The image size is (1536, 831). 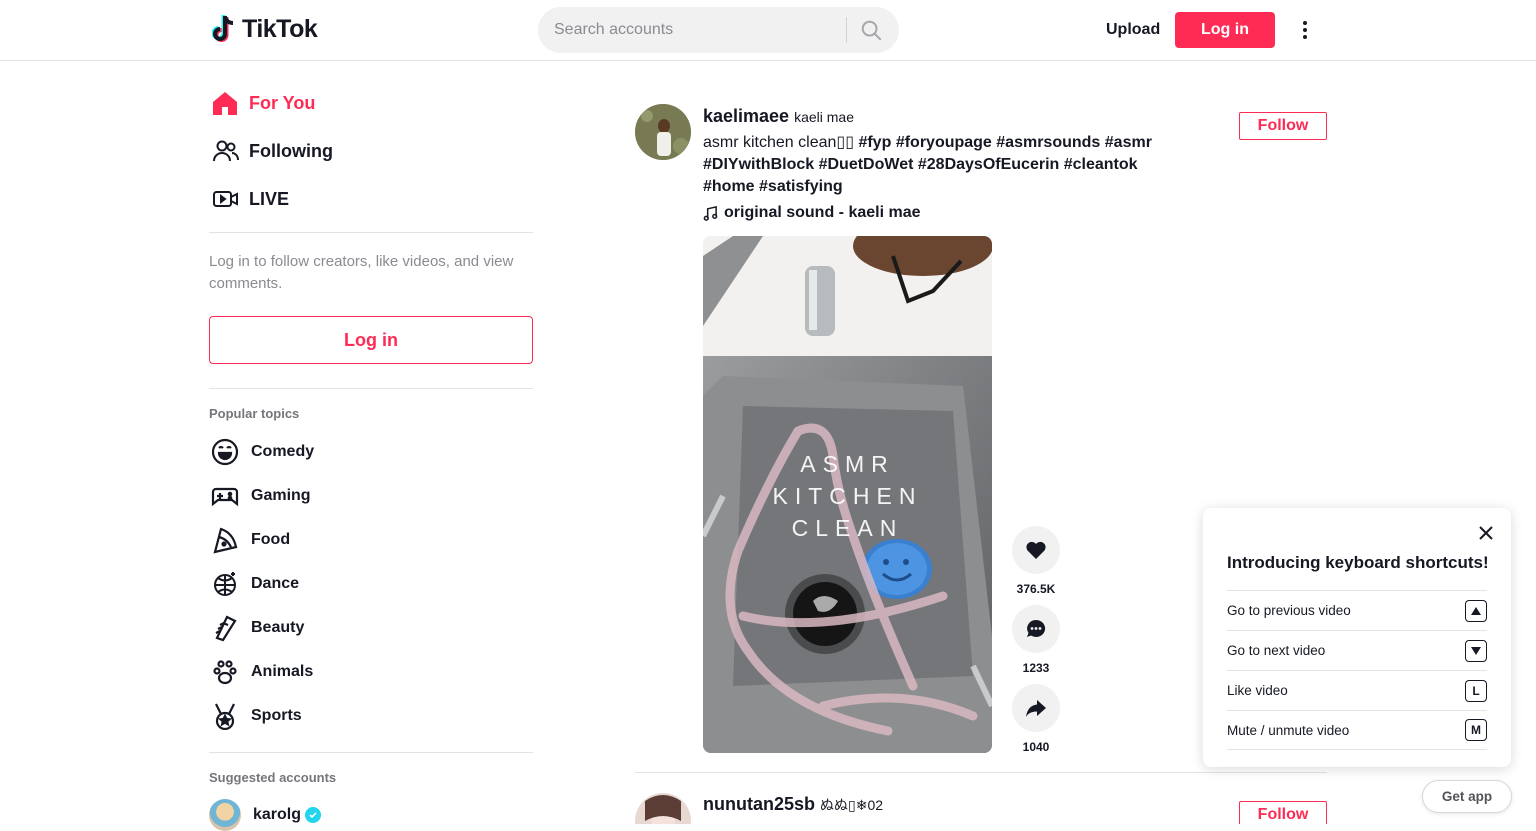 What do you see at coordinates (309, 628) in the screenshot?
I see `topic-beauty: Beauty` at bounding box center [309, 628].